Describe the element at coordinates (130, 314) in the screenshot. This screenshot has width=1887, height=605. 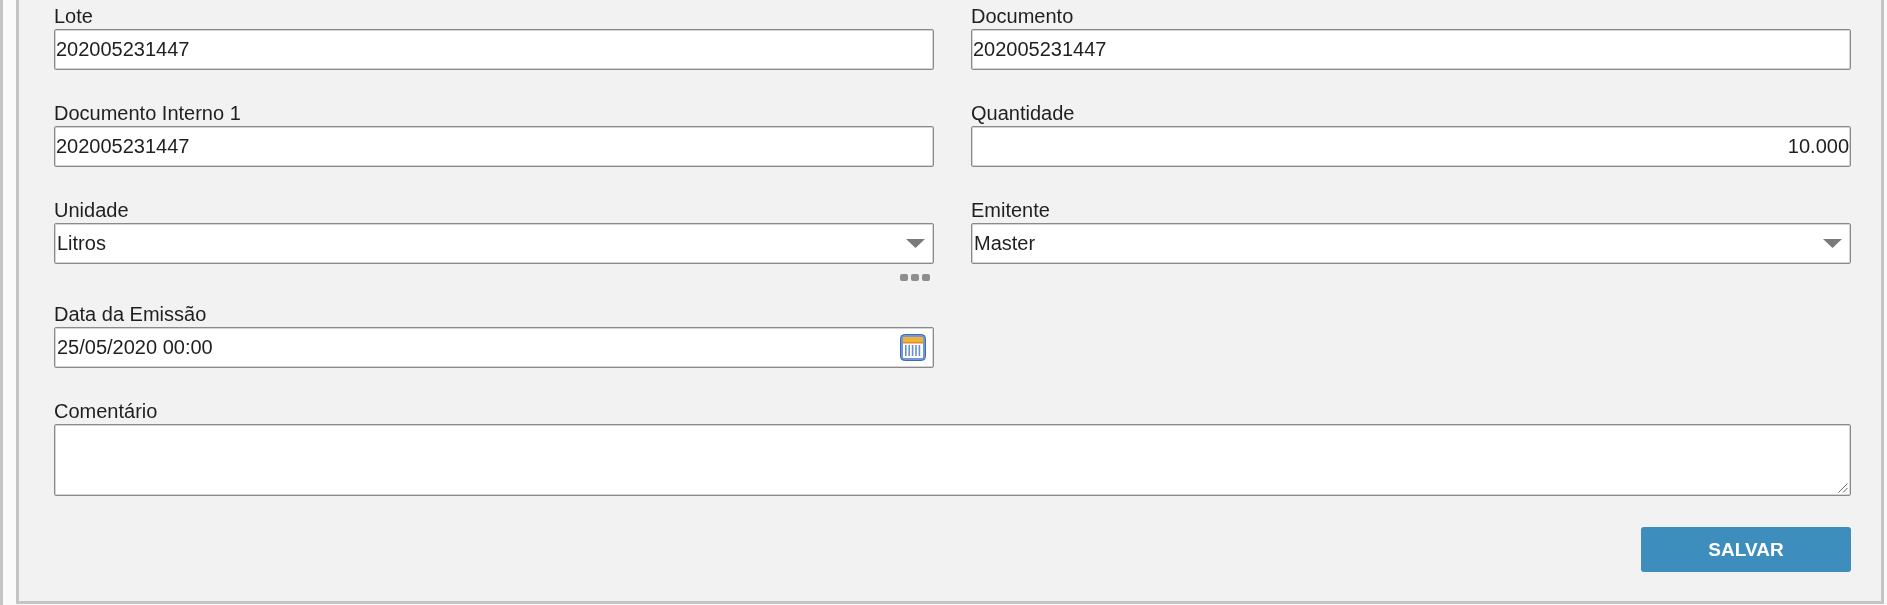
I see `field-label: Data da Emissão` at that location.